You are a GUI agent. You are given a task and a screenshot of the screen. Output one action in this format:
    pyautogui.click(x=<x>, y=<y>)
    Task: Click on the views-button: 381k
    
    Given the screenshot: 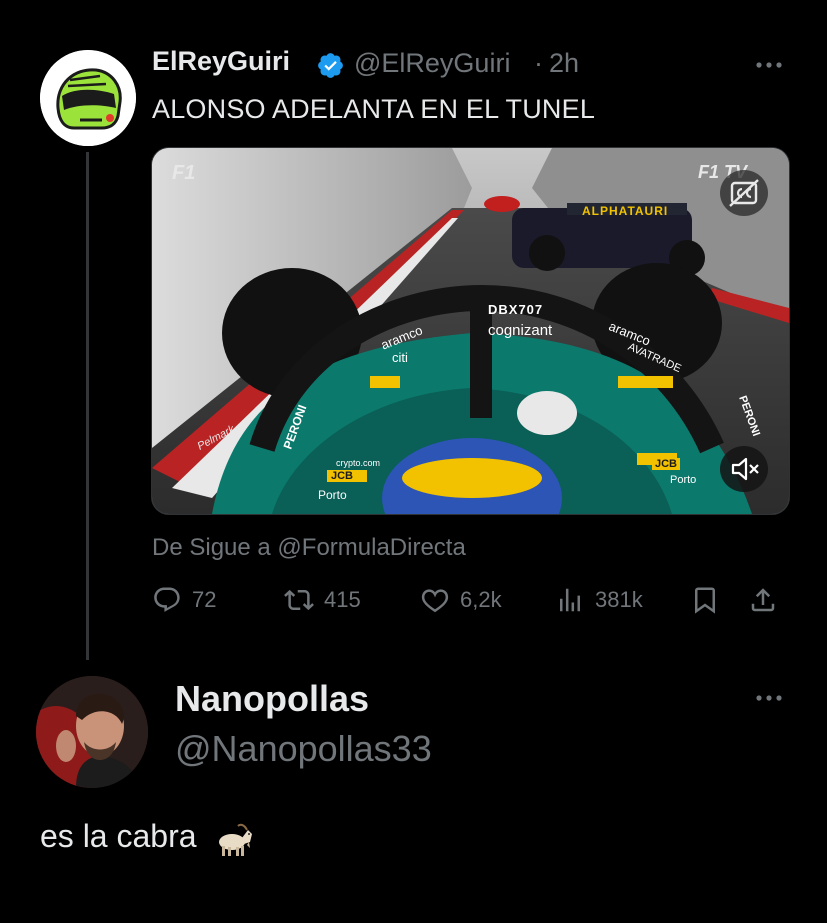 What is the action you would take?
    pyautogui.click(x=599, y=600)
    